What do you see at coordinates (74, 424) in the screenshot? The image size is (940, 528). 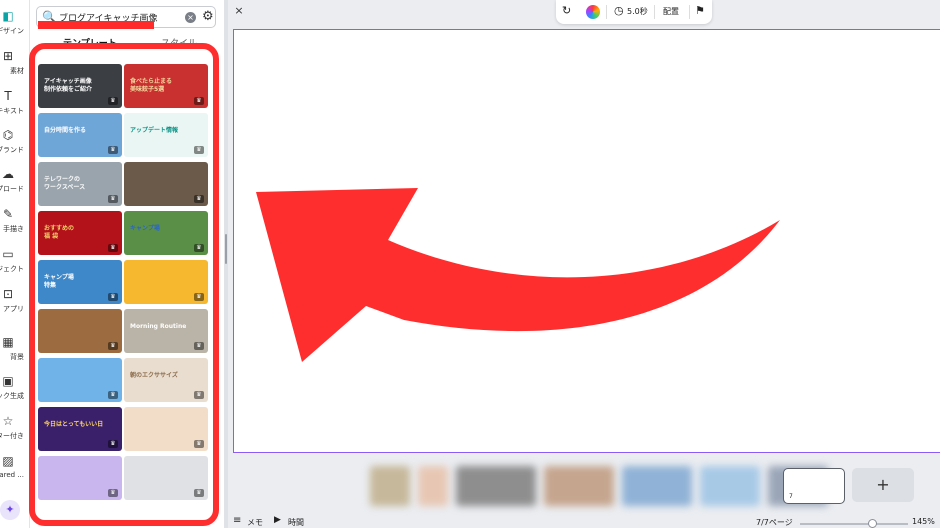 I see `template-title: 今日はとってもいい日` at bounding box center [74, 424].